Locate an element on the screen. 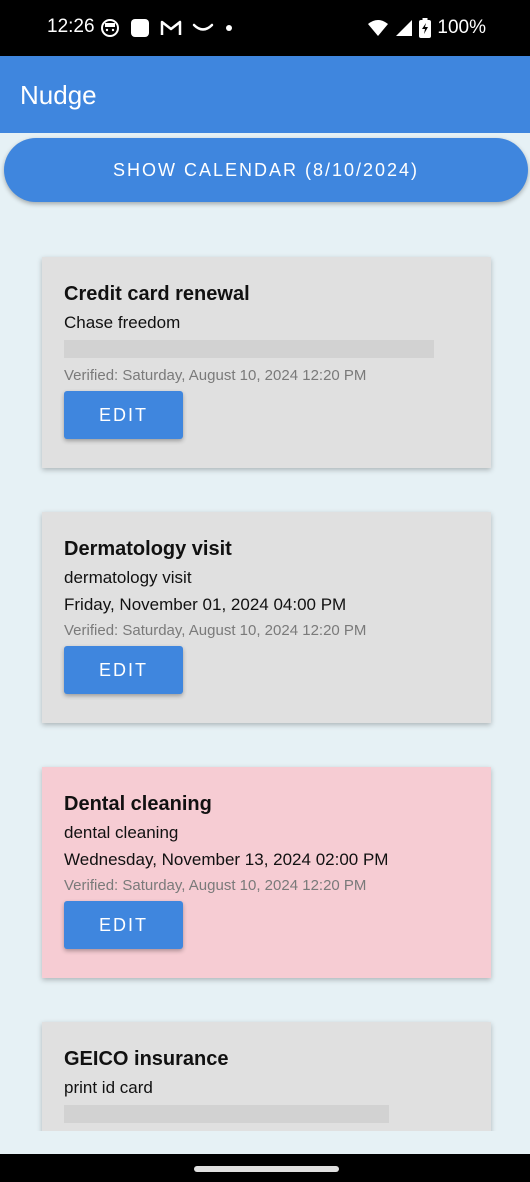 This screenshot has width=530, height=1182. battery-icon is located at coordinates (425, 28).